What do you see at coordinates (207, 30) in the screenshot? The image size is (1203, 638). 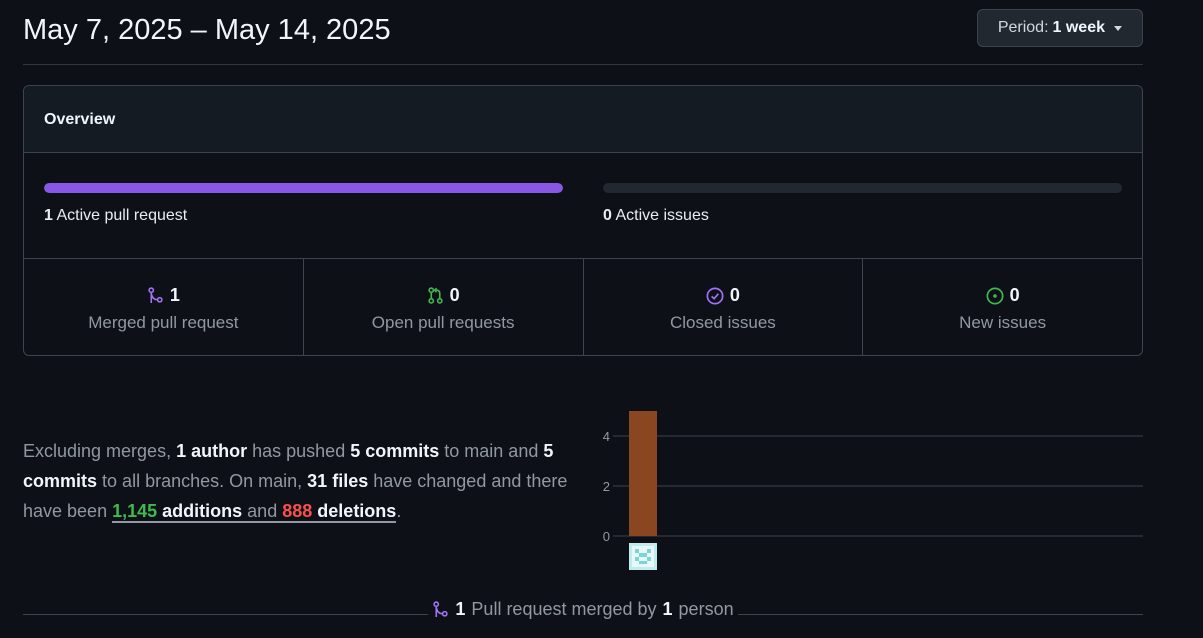 I see `date-range-title: May 7, 2025 – May 14, 2025` at bounding box center [207, 30].